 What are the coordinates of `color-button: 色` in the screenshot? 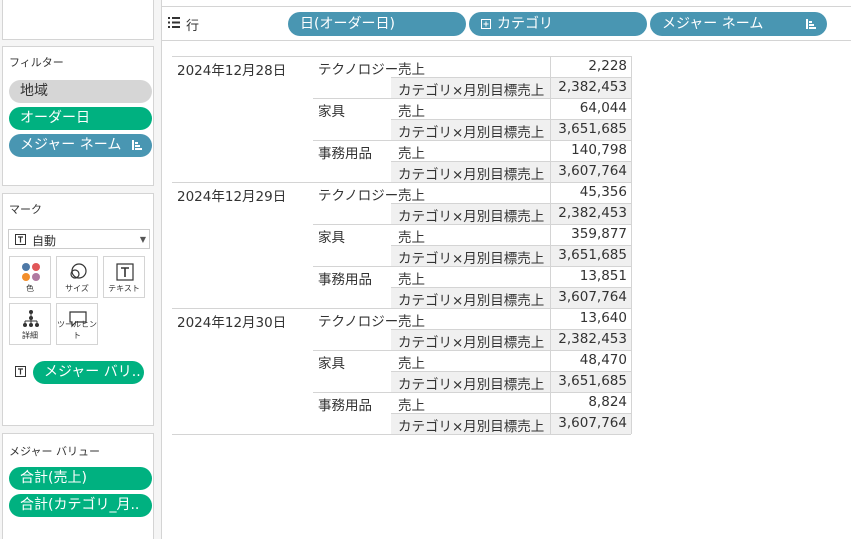 It's located at (30, 277).